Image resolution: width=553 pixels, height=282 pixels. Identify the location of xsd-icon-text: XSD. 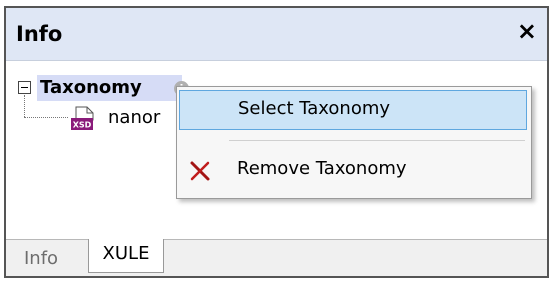
(82, 125).